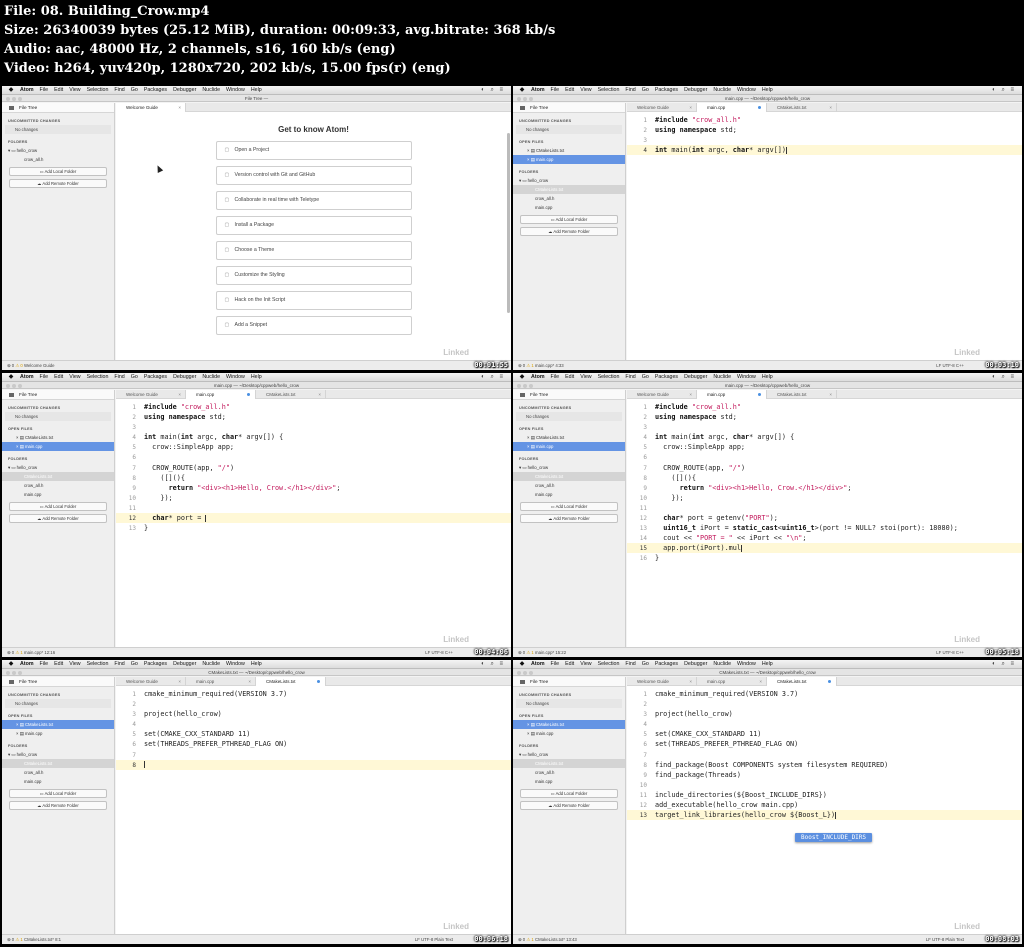 The image size is (1024, 947). Describe the element at coordinates (313, 300) in the screenshot. I see `welcome-guide-item: ▢ Hack on the Init Script` at that location.